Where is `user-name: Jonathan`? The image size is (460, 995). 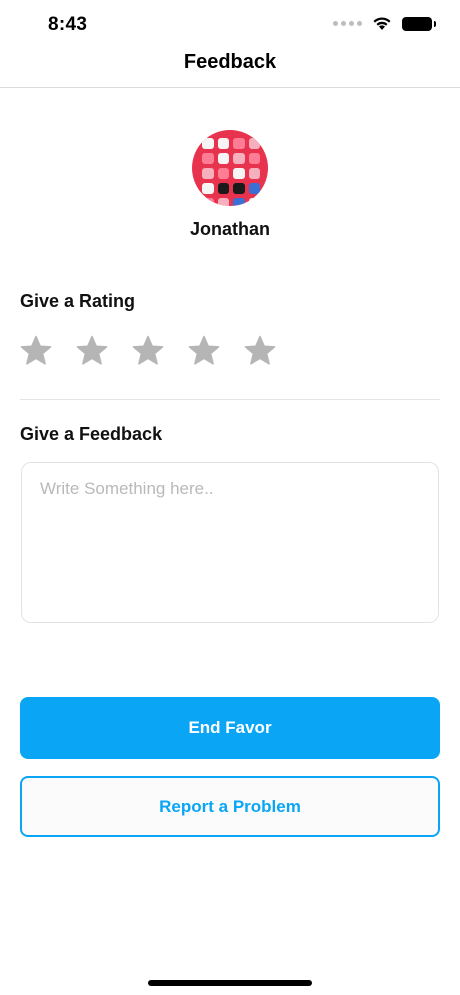 user-name: Jonathan is located at coordinates (229, 229).